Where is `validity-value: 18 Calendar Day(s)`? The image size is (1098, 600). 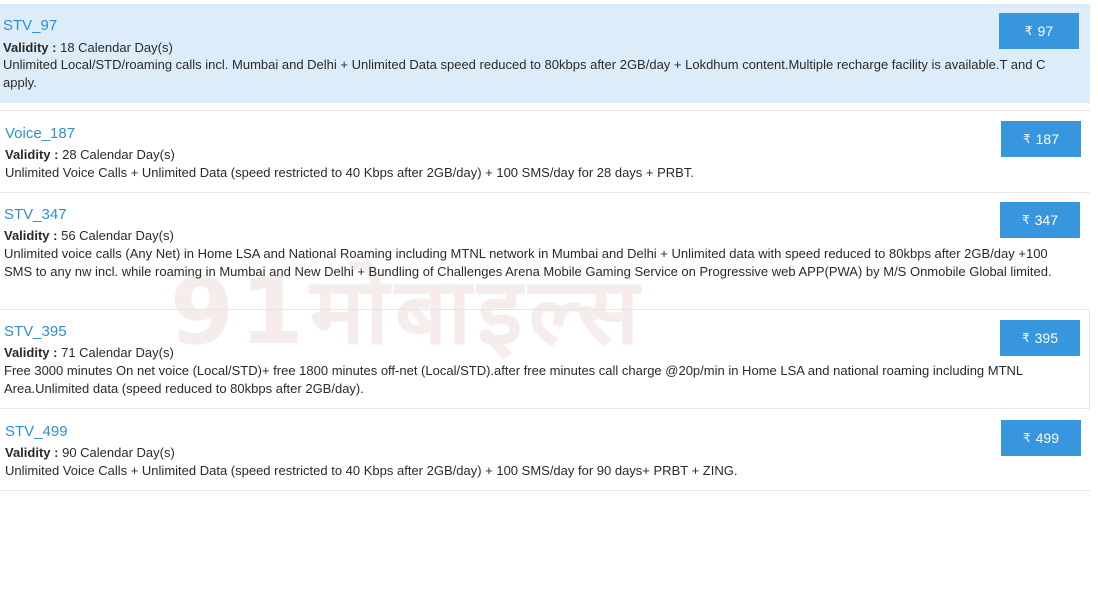 validity-value: 18 Calendar Day(s) is located at coordinates (116, 47).